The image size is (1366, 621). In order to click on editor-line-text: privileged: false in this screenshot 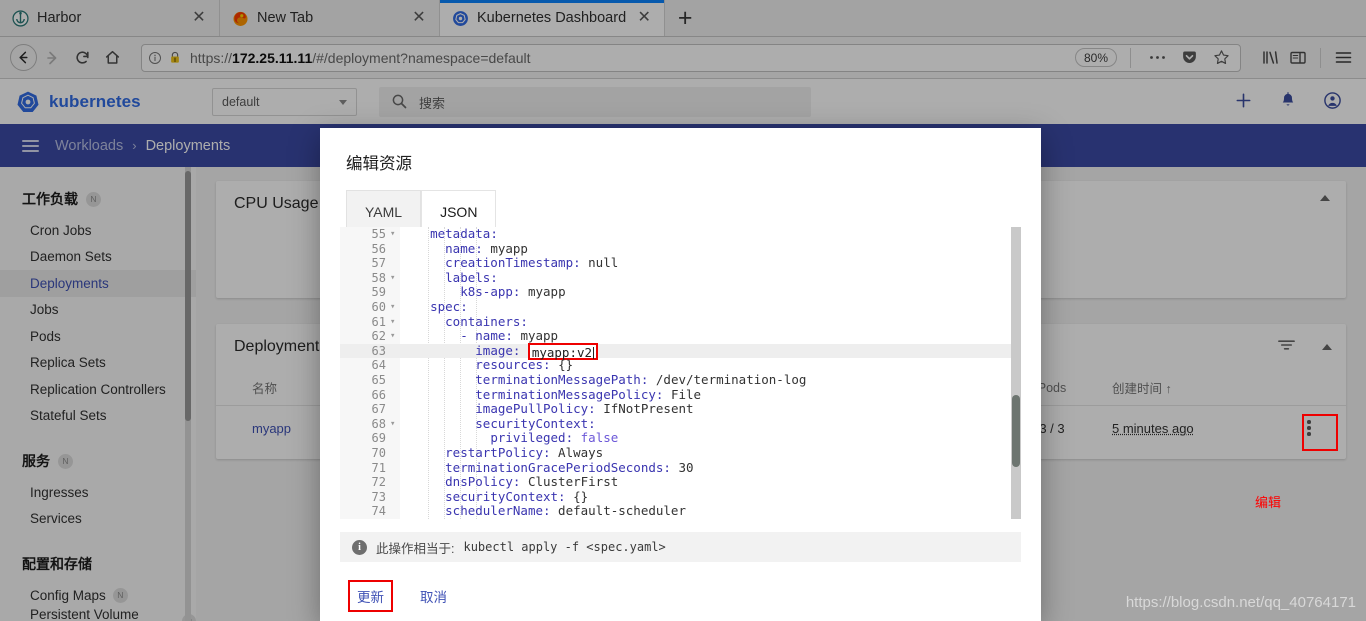, I will do `click(554, 438)`.